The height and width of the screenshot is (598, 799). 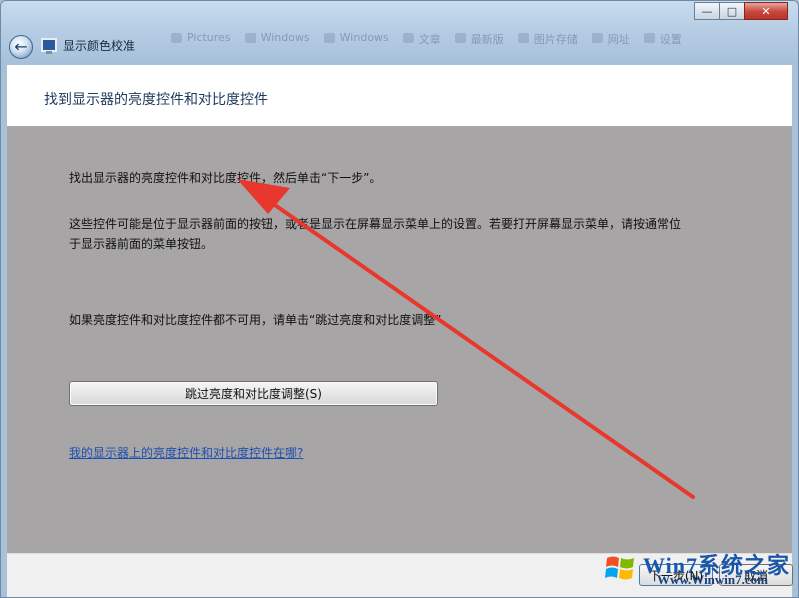 I want to click on bg-item: 设置, so click(x=662, y=40).